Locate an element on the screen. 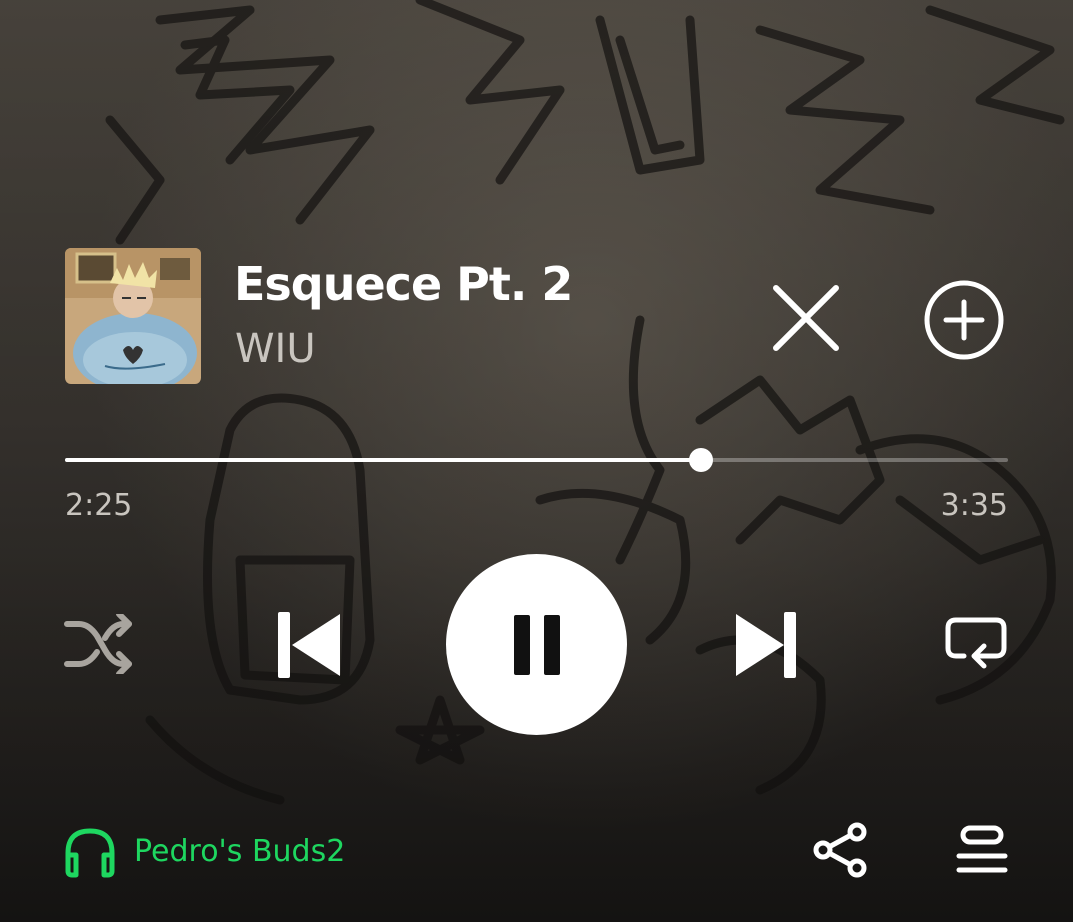 Image resolution: width=1073 pixels, height=922 pixels. progress-thumb is located at coordinates (700, 460).